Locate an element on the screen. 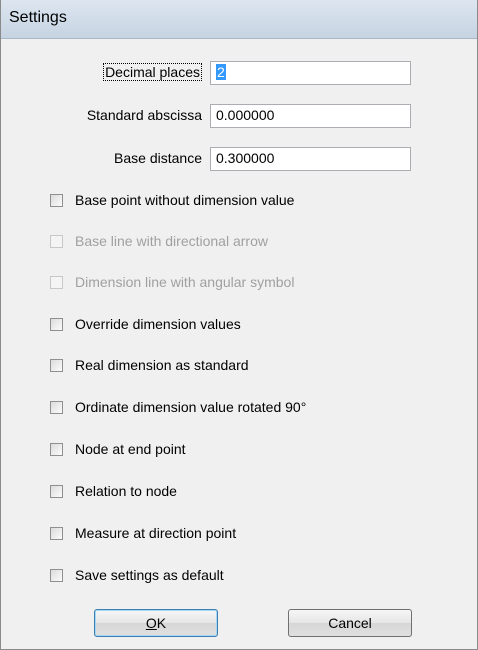  checkbox-label: Override dimension values is located at coordinates (158, 324).